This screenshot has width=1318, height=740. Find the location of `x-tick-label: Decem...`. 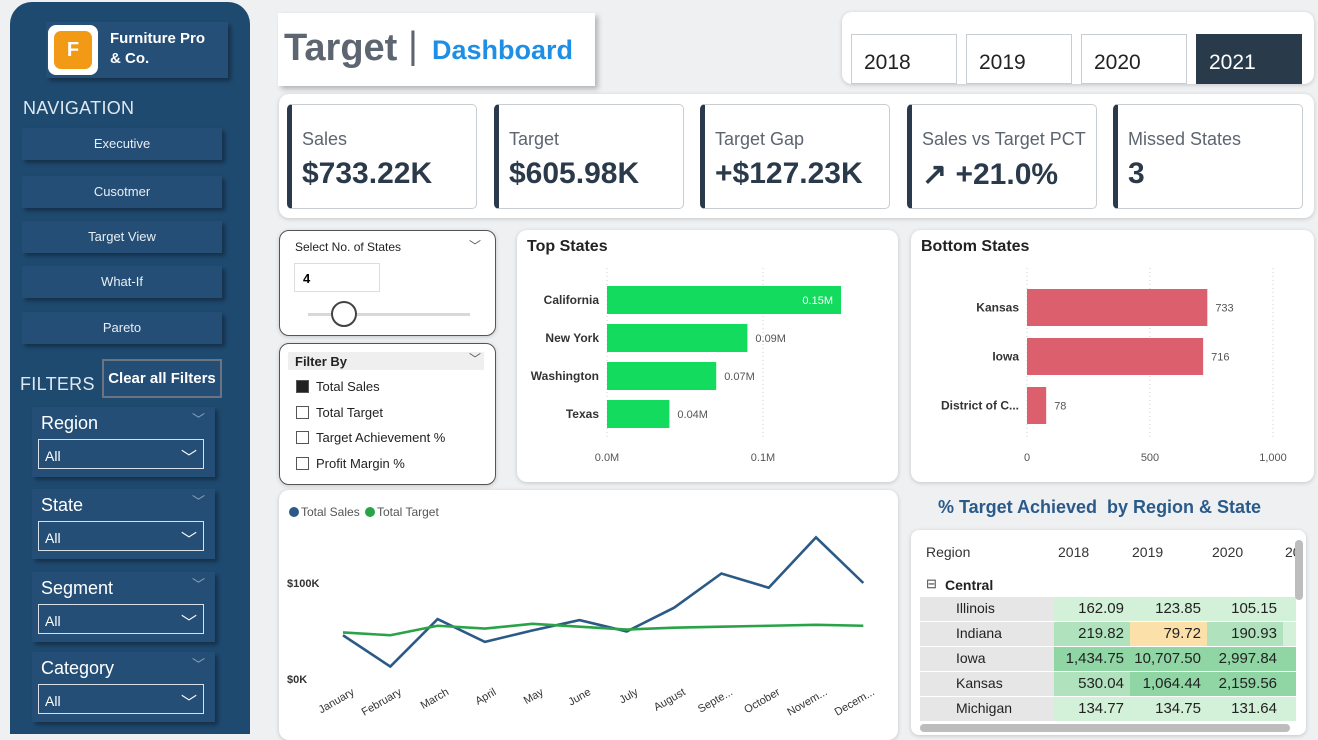

x-tick-label: Decem... is located at coordinates (855, 702).